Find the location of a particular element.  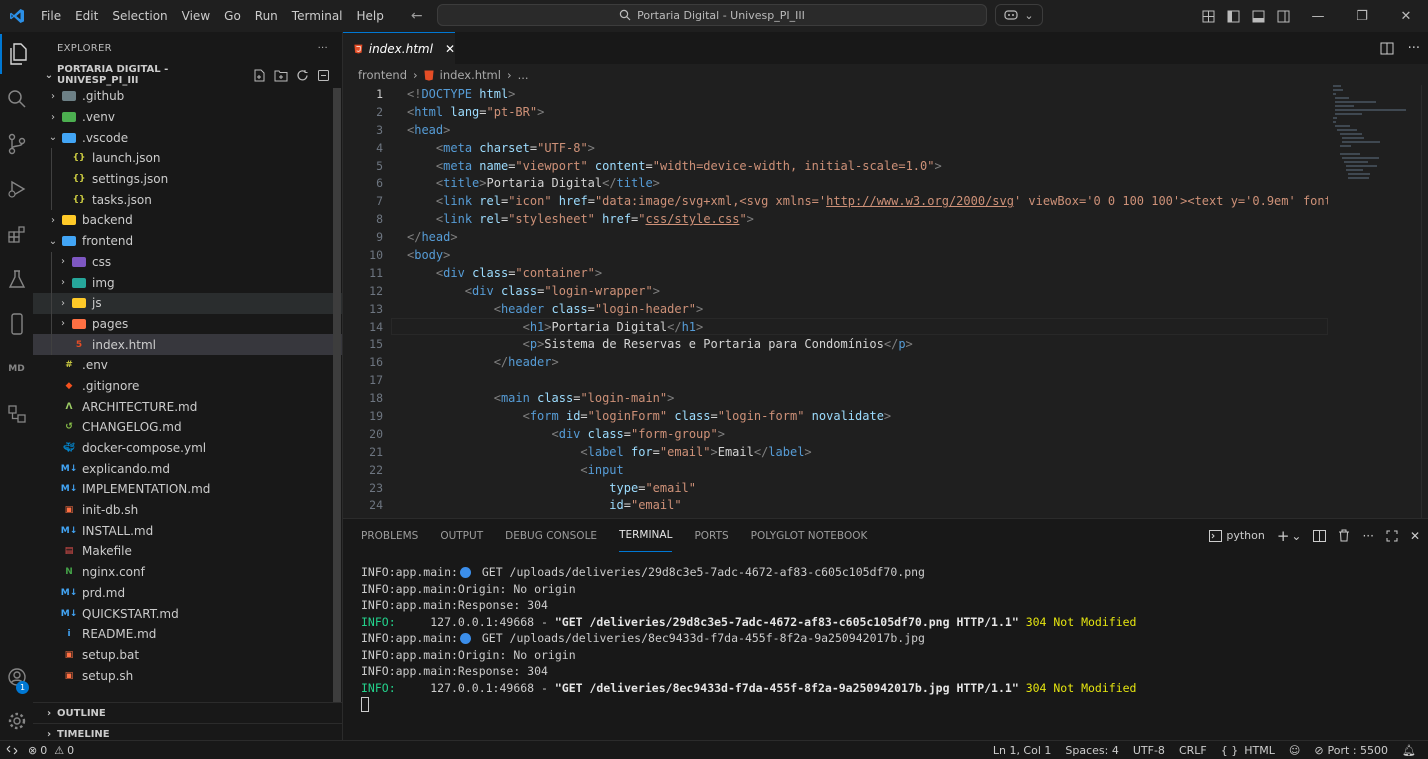

toggle-sidebar-icon is located at coordinates (1233, 16).